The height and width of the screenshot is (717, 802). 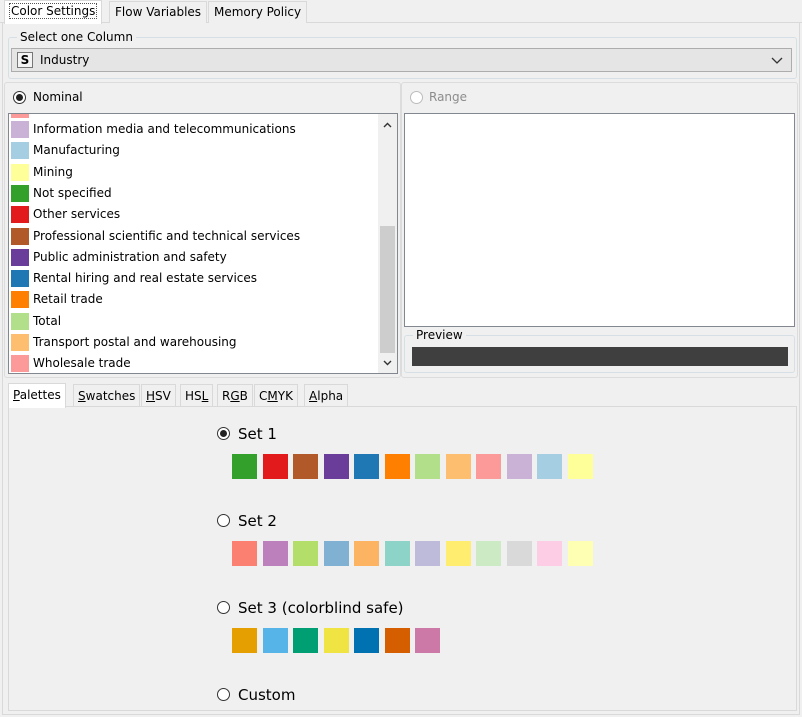 I want to click on range-label: Range, so click(x=448, y=97).